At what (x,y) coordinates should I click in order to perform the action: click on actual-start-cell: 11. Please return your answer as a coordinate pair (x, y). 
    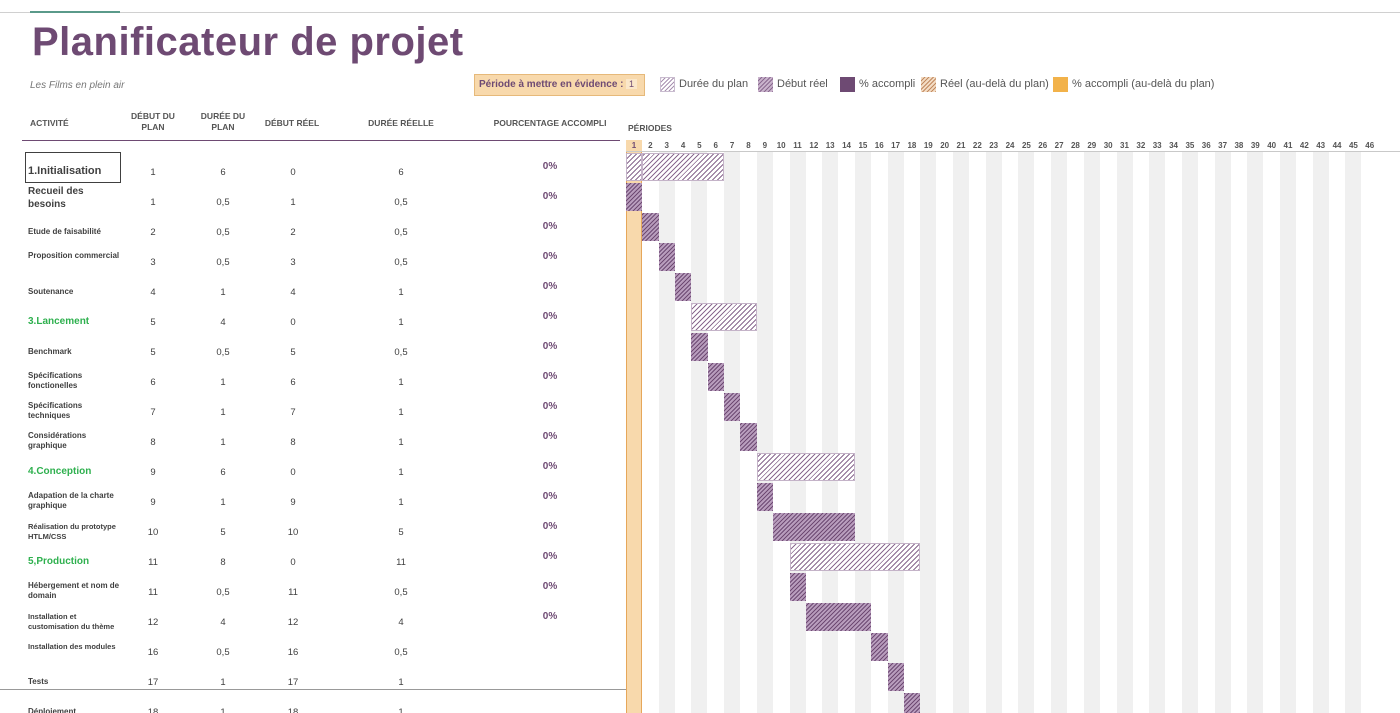
    Looking at the image, I should click on (293, 592).